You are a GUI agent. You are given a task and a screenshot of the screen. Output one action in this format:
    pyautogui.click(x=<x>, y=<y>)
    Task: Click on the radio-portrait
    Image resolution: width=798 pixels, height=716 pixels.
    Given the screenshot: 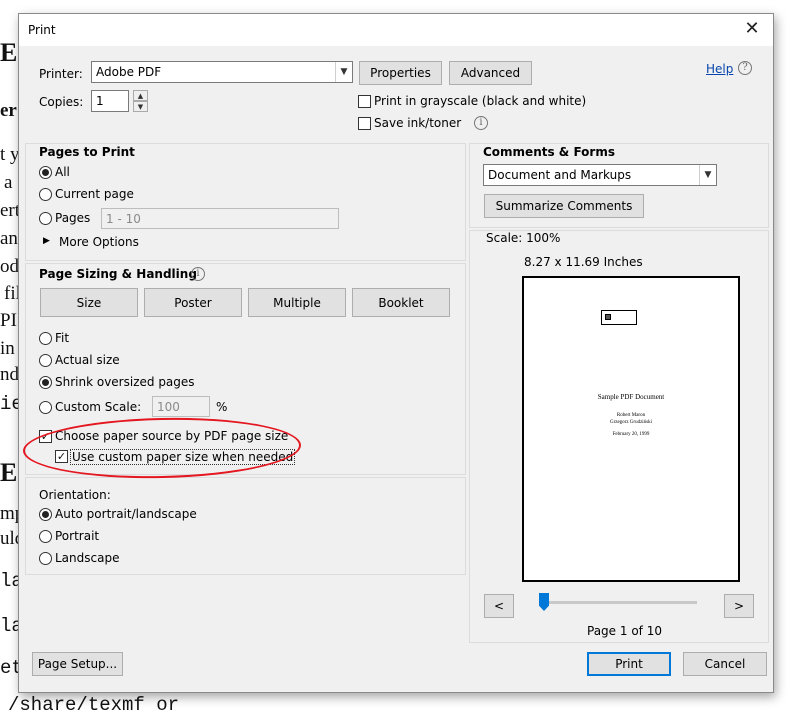 What is the action you would take?
    pyautogui.click(x=45, y=536)
    